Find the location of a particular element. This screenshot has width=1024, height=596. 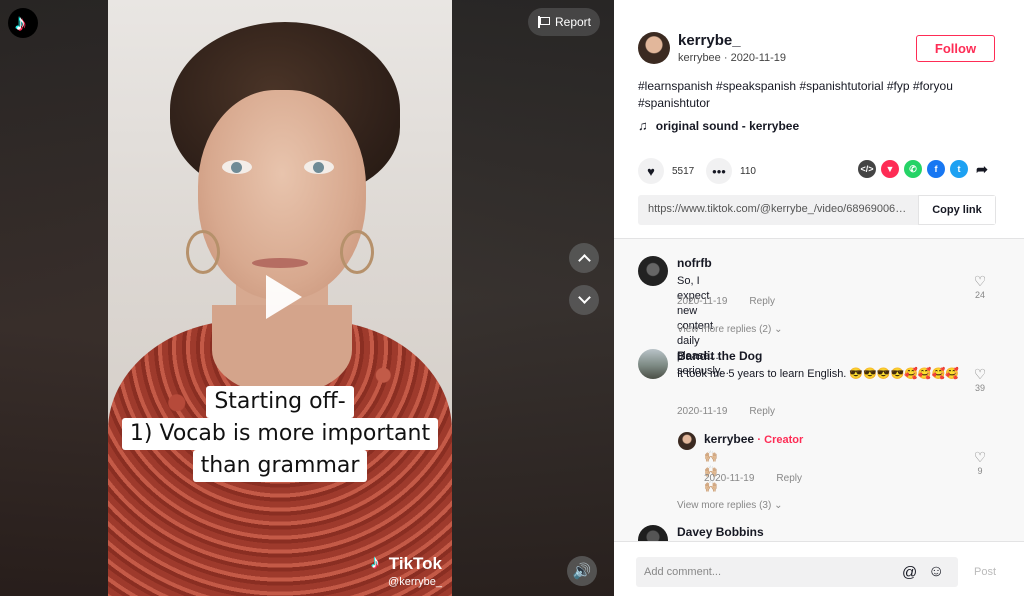

twitter-icon: t is located at coordinates (959, 169).